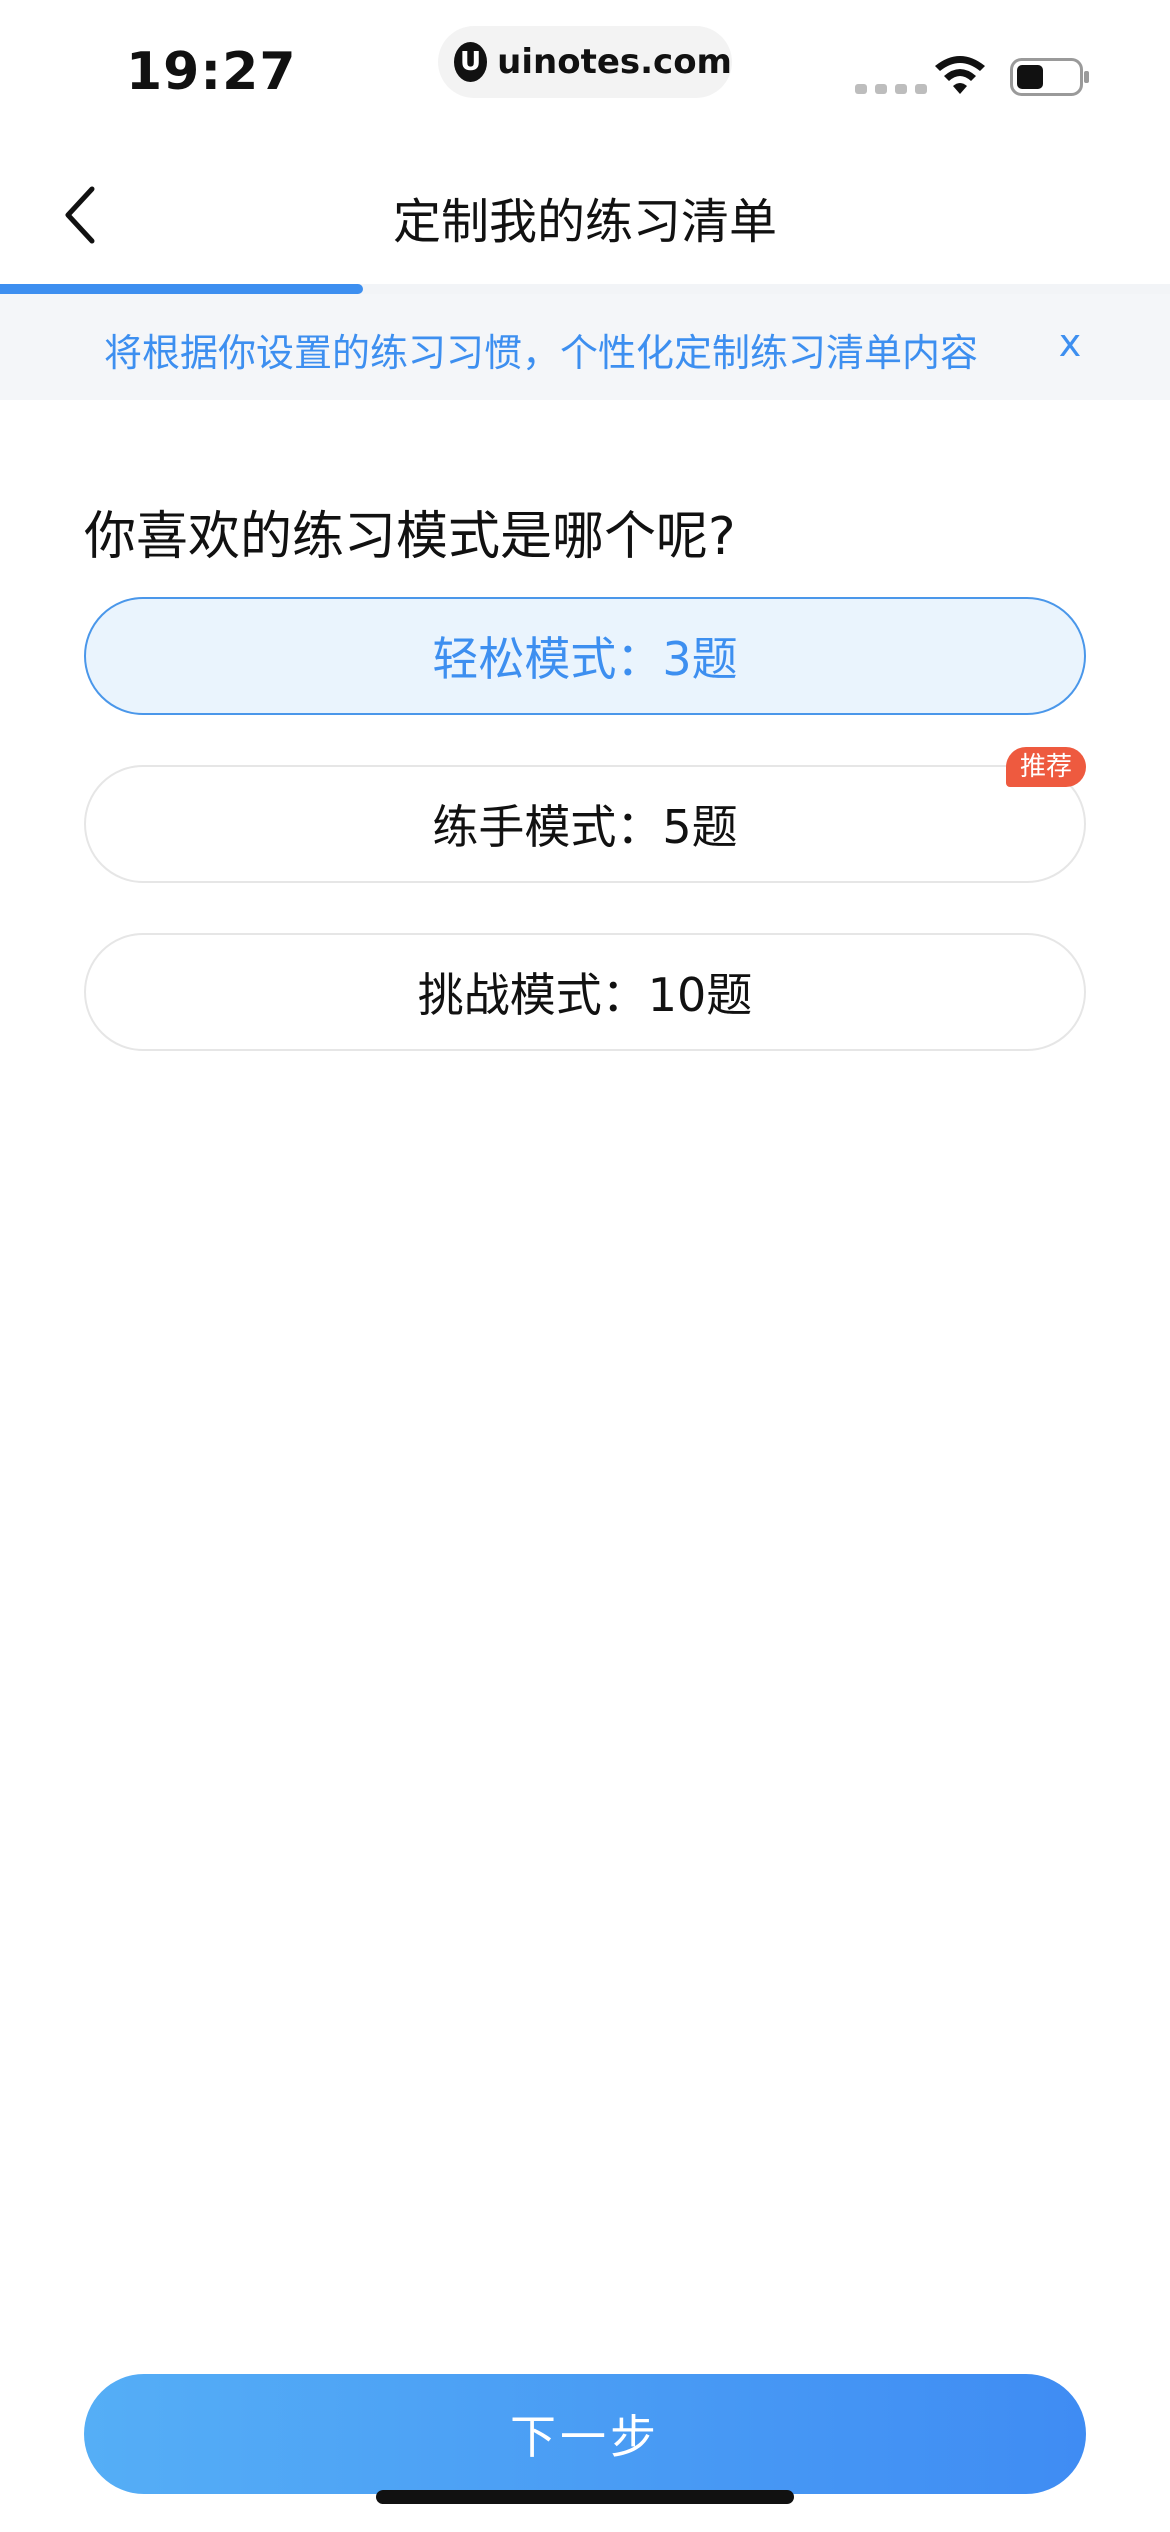 This screenshot has width=1170, height=2532. What do you see at coordinates (1070, 343) in the screenshot?
I see `close-icon: x` at bounding box center [1070, 343].